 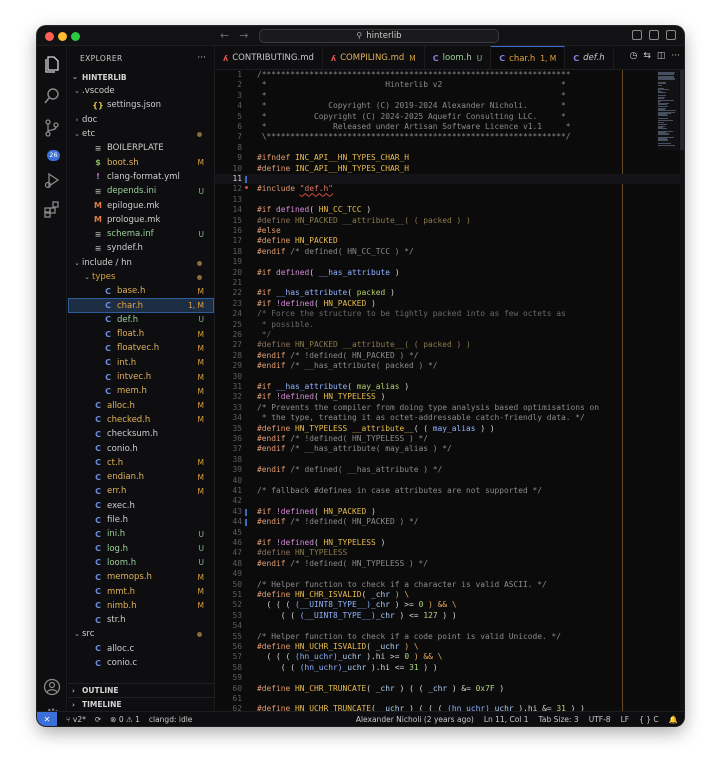 What do you see at coordinates (141, 377) in the screenshot?
I see `file-item: Cintvec.h M` at bounding box center [141, 377].